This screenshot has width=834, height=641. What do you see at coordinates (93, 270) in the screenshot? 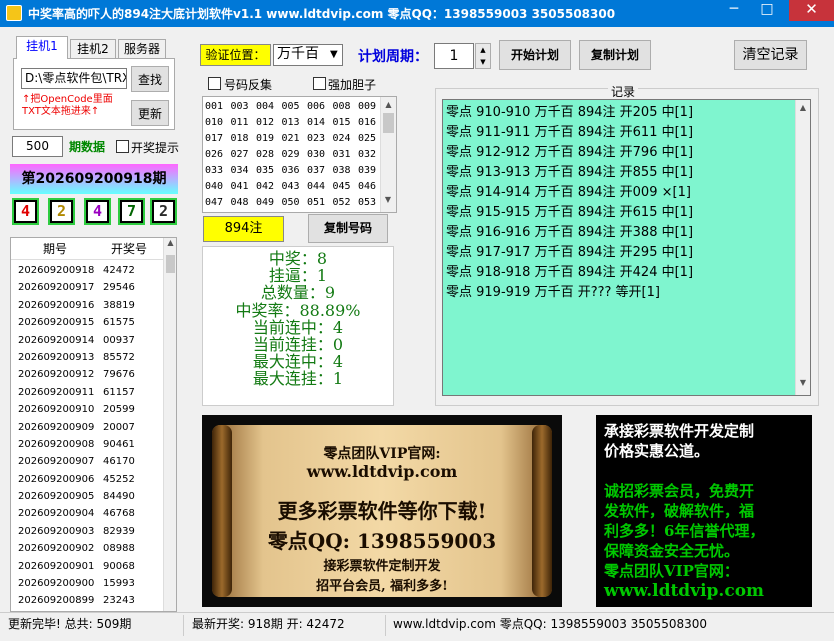
I see `history-row: 202609200918 42472` at bounding box center [93, 270].